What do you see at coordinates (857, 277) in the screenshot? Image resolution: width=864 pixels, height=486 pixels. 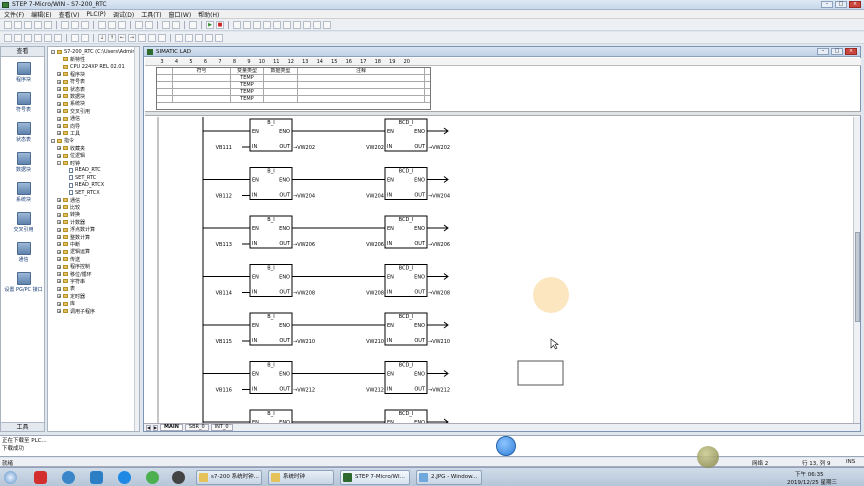 I see `scrollbar-thumb` at bounding box center [857, 277].